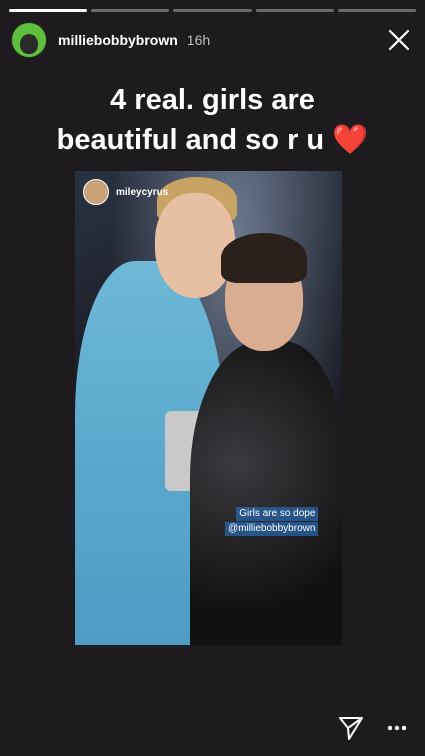 The height and width of the screenshot is (756, 425). I want to click on person-right, so click(266, 493).